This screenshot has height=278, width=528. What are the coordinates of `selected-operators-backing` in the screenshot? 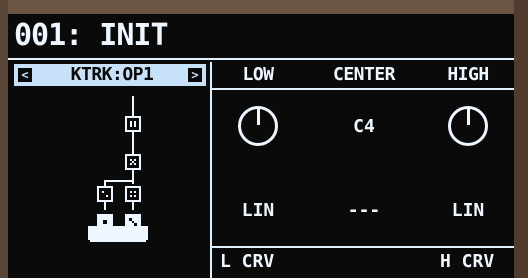 It's located at (118, 233).